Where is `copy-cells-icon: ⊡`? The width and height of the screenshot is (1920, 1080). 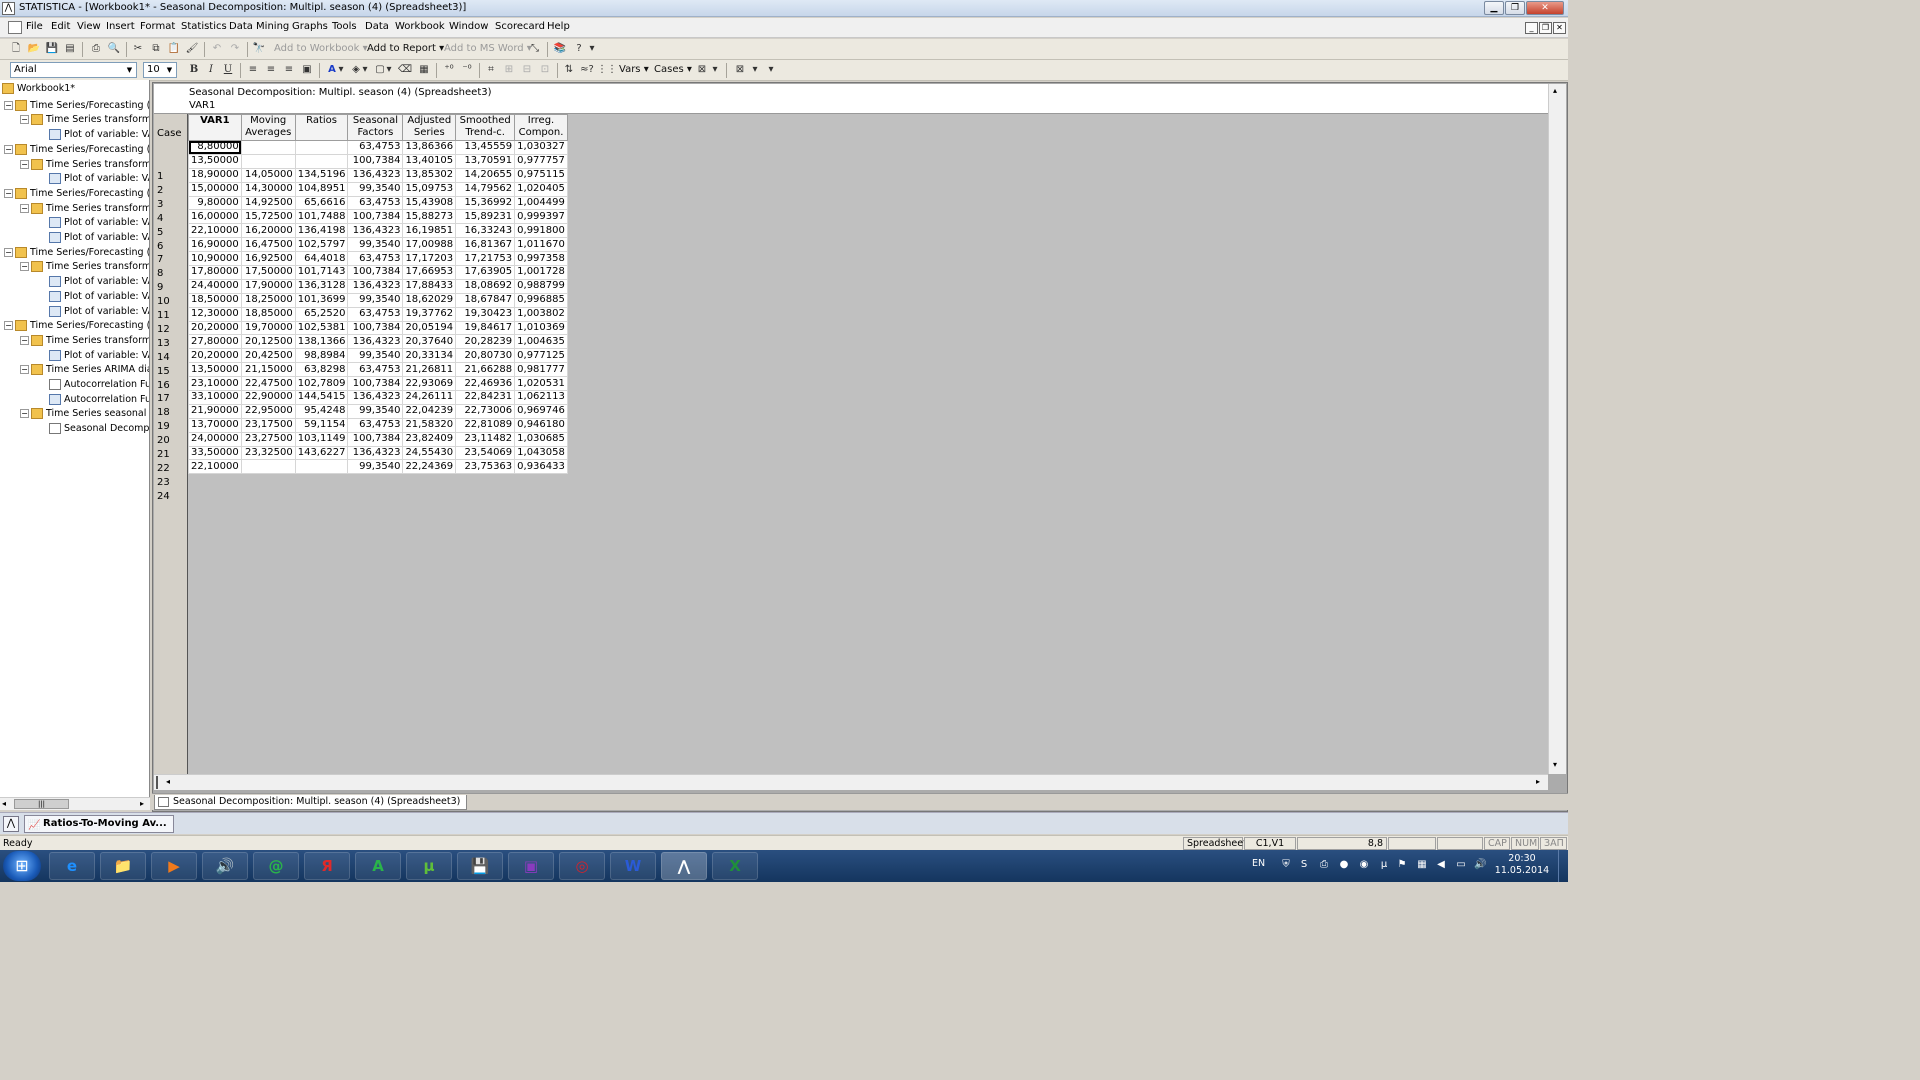 copy-cells-icon: ⊡ is located at coordinates (545, 70).